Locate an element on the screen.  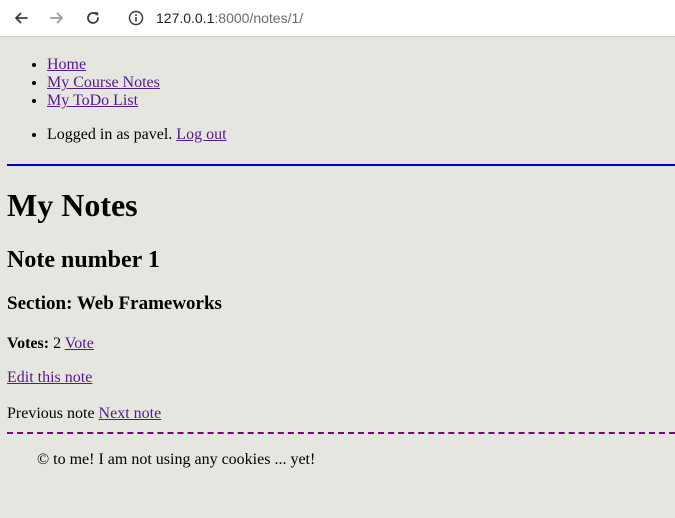
previous-note-label: Previous note is located at coordinates (51, 413).